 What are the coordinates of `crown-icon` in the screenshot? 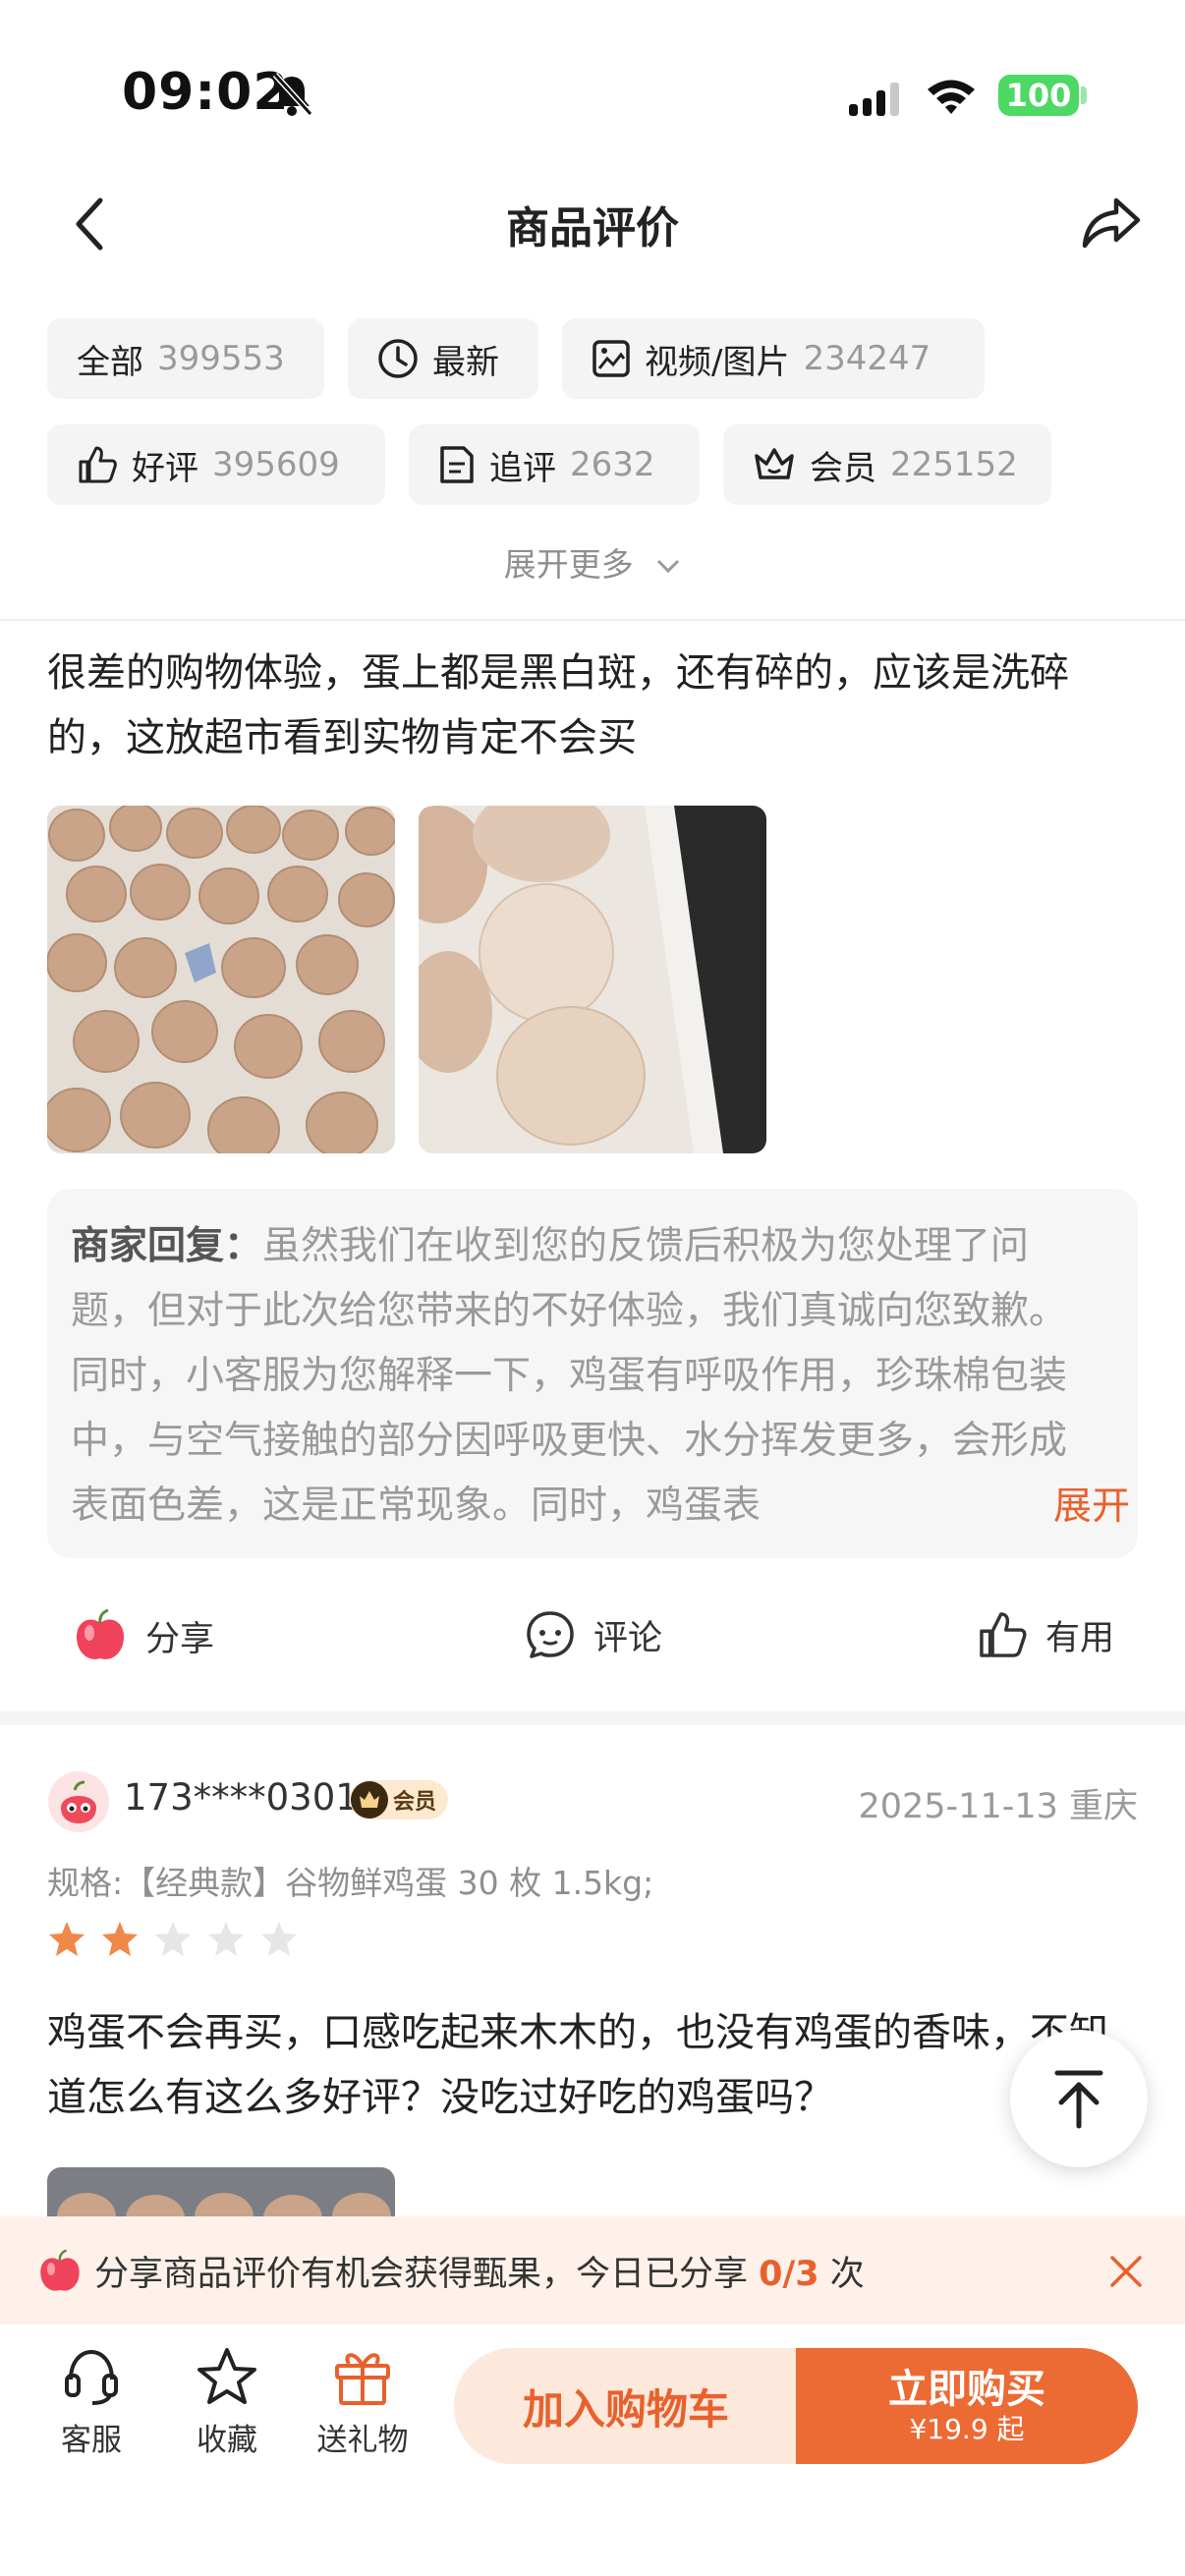 It's located at (775, 463).